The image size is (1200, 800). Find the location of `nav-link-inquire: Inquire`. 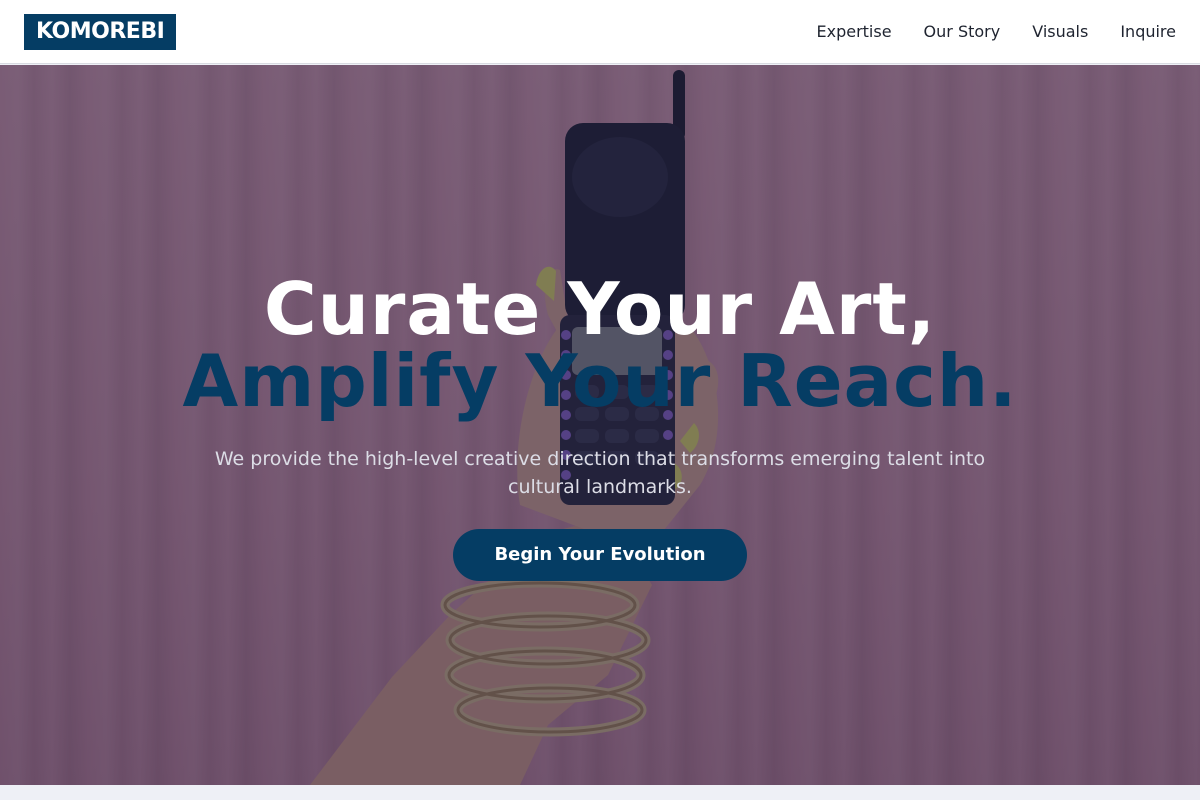

nav-link-inquire: Inquire is located at coordinates (1148, 31).